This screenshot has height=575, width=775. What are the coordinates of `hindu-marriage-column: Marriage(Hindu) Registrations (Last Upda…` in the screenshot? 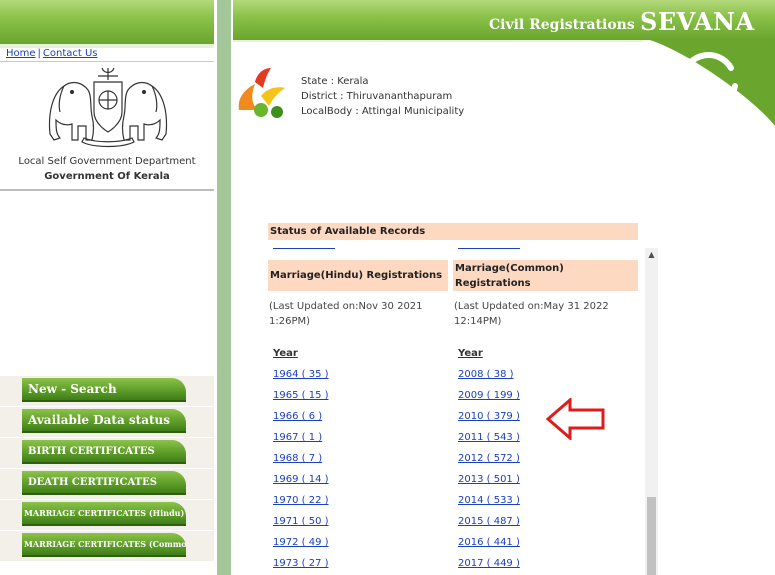 It's located at (358, 407).